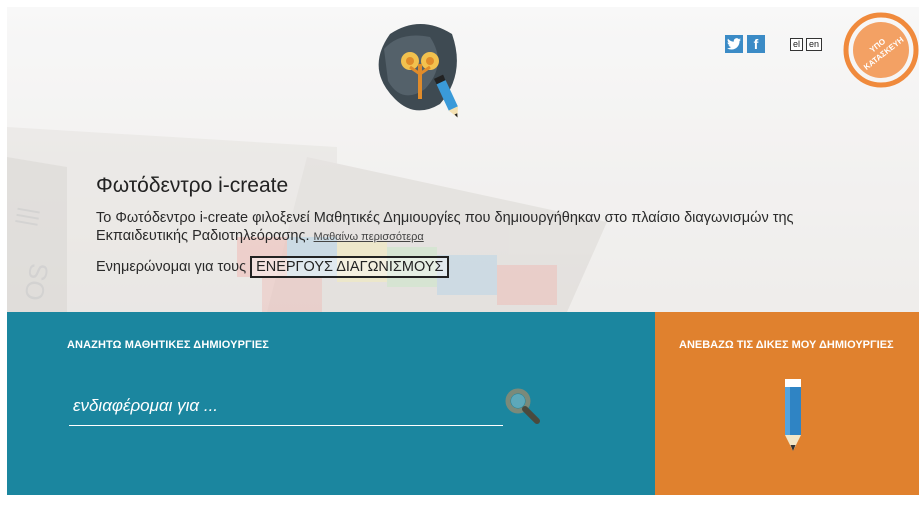 This screenshot has height=522, width=919. What do you see at coordinates (192, 185) in the screenshot?
I see `page-title: Φωτόδεντρο i-create` at bounding box center [192, 185].